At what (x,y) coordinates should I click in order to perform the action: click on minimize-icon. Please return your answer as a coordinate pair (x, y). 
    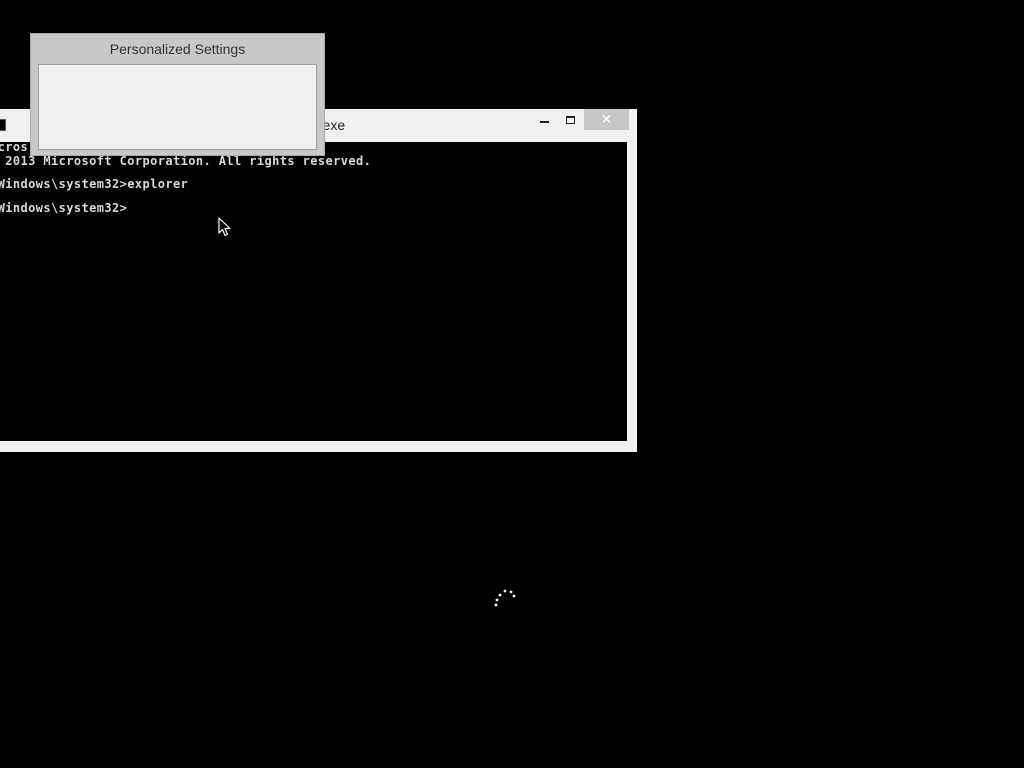
    Looking at the image, I should click on (544, 122).